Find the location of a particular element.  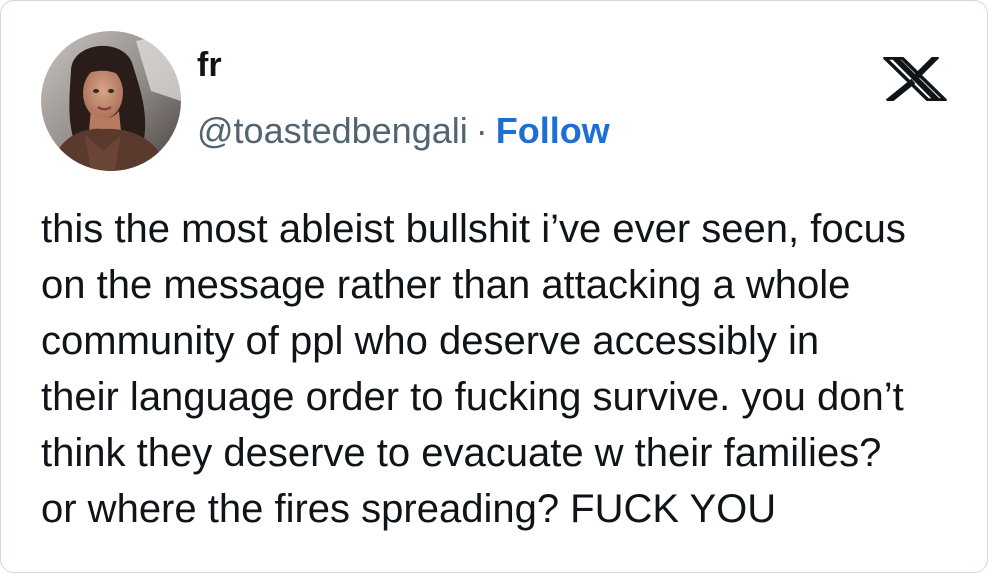

tweet-text-line: or where the fires spreading? FUCK YOU is located at coordinates (409, 509).